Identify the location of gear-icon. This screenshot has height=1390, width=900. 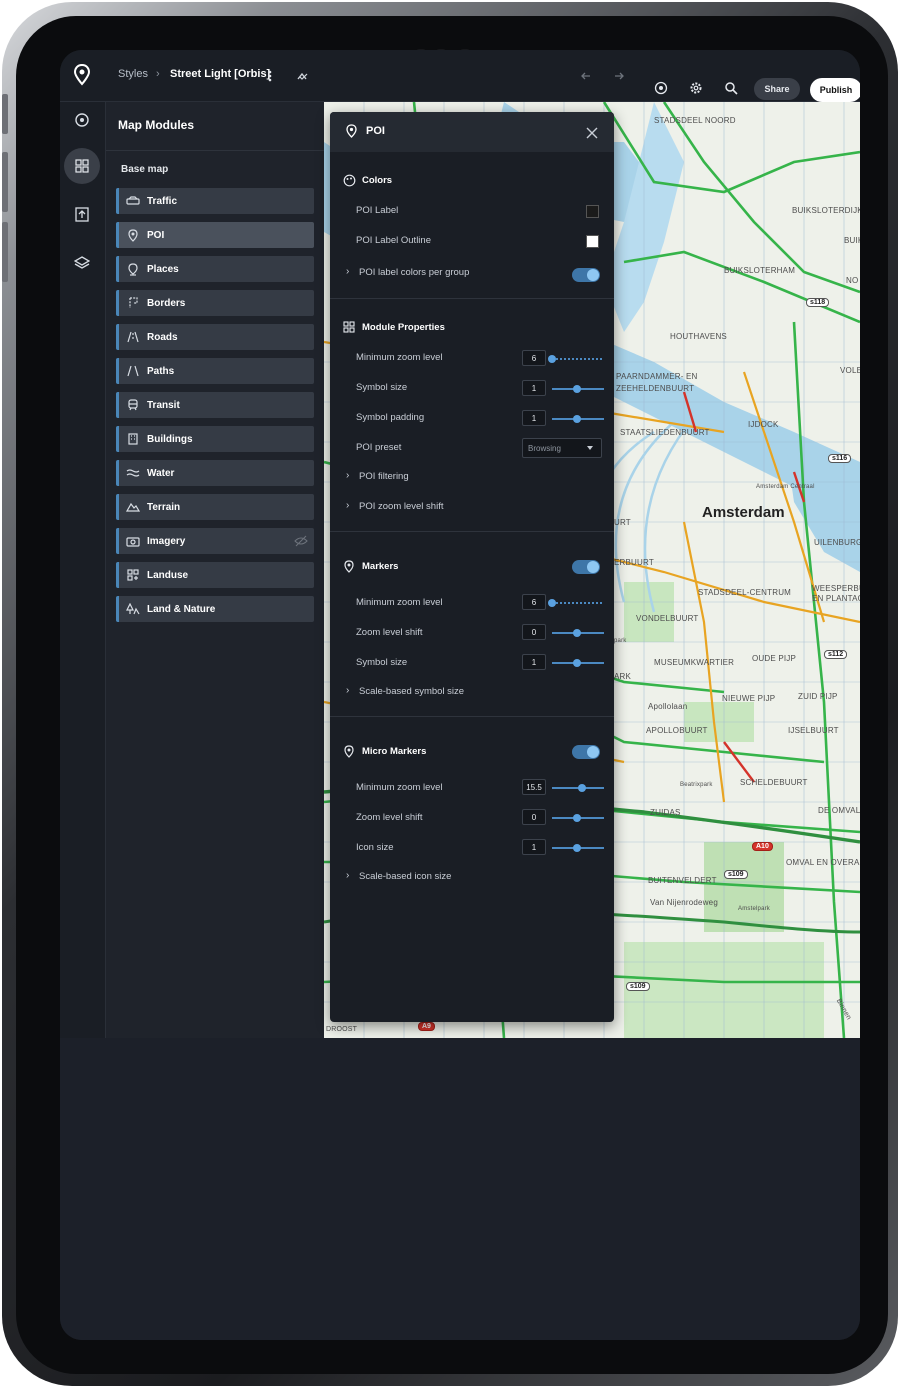
(696, 88).